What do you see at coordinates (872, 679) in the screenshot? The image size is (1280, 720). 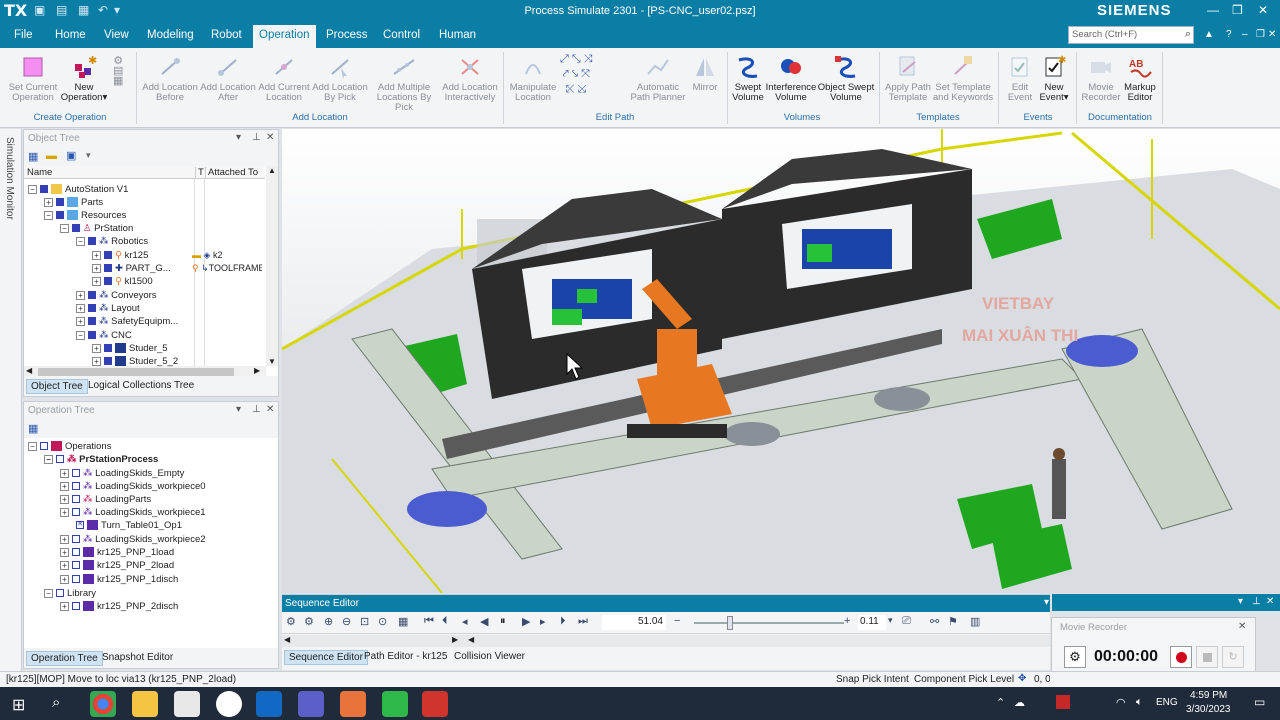 I see `snap-pick-intent: Snap Pick Intent` at bounding box center [872, 679].